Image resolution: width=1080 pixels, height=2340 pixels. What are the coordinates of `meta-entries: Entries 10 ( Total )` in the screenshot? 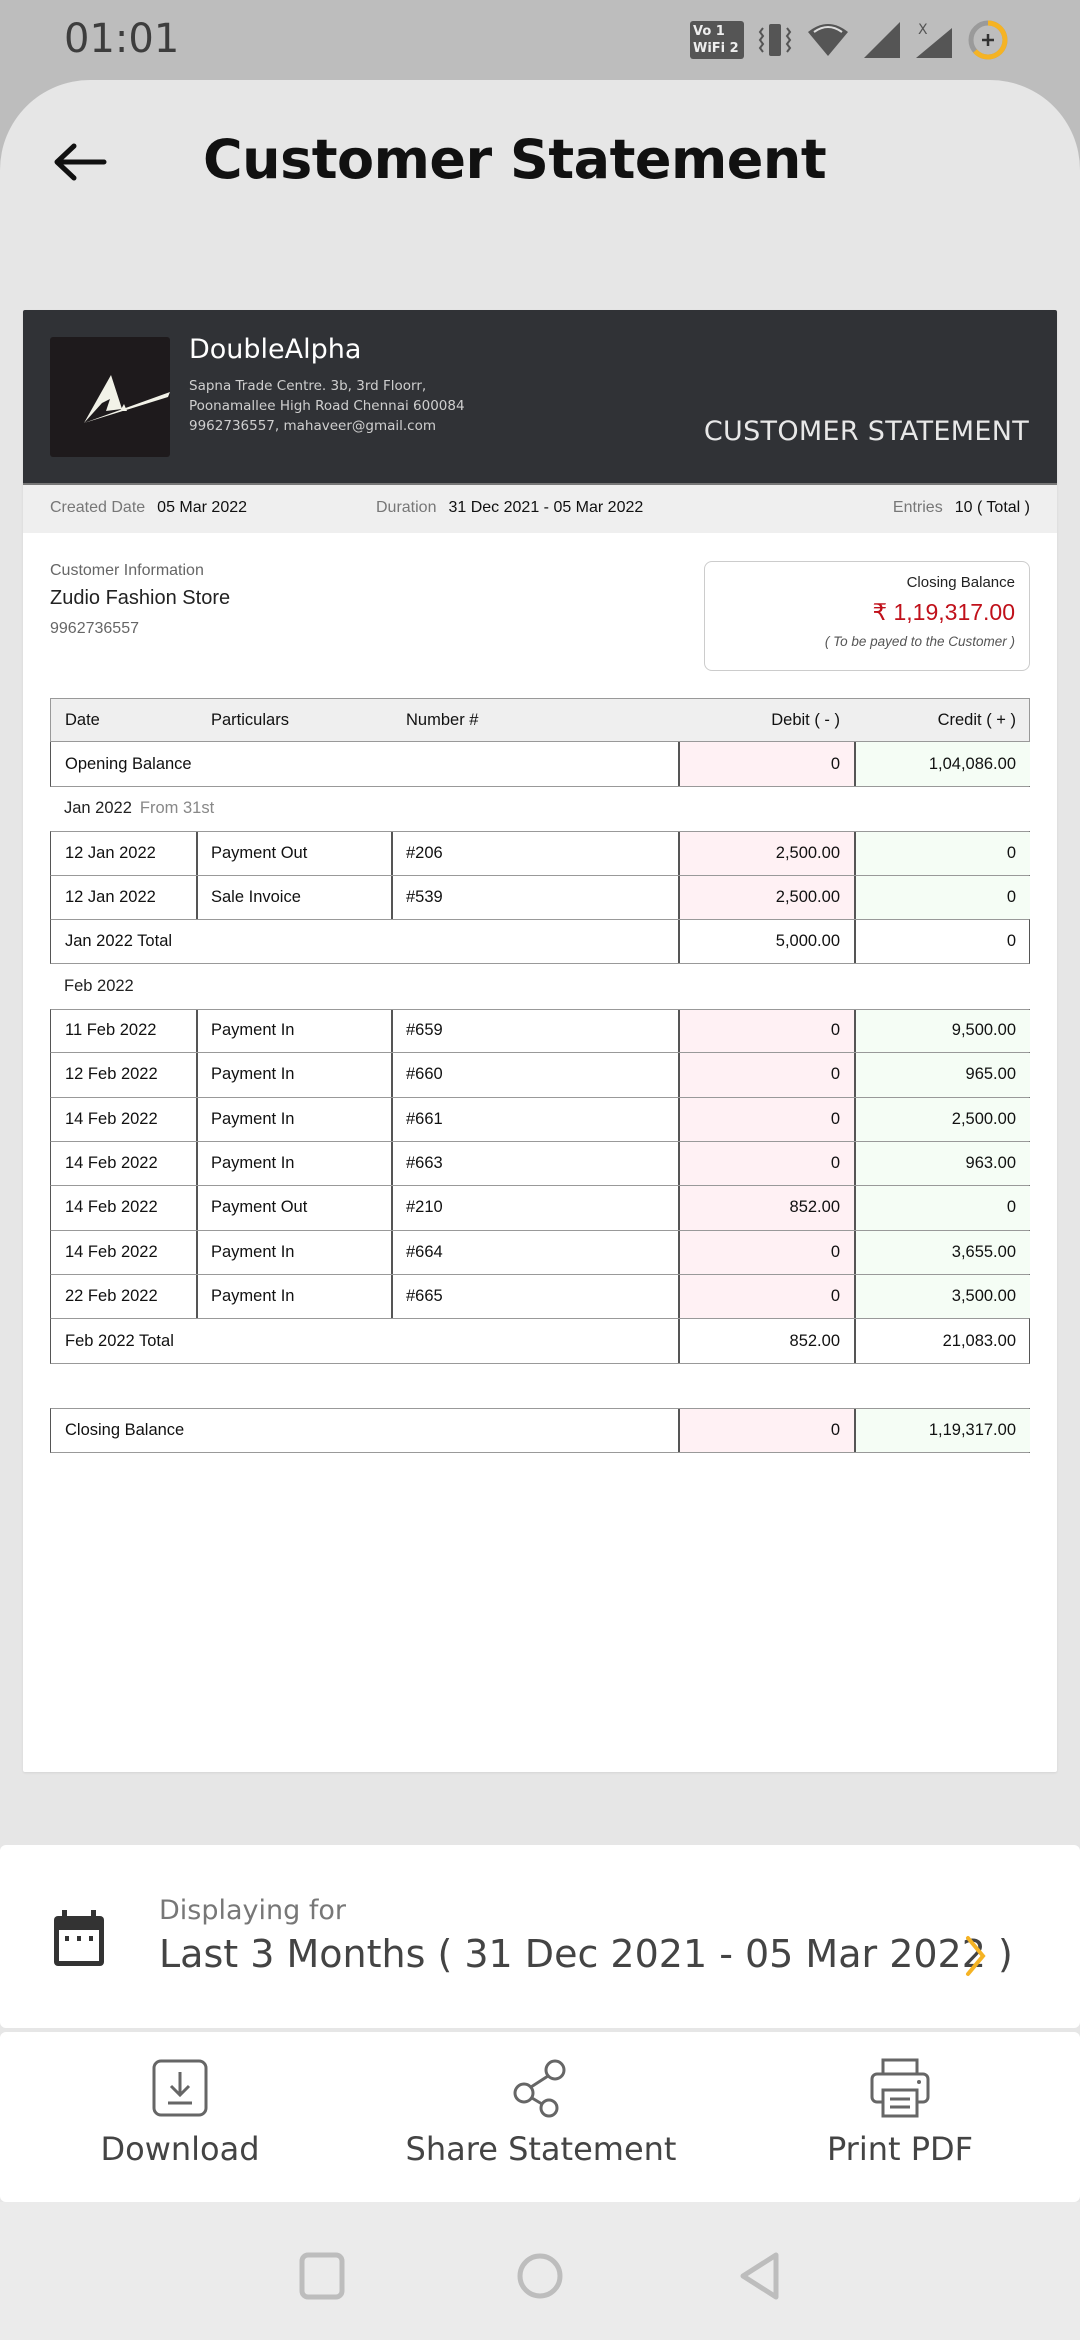 It's located at (961, 508).